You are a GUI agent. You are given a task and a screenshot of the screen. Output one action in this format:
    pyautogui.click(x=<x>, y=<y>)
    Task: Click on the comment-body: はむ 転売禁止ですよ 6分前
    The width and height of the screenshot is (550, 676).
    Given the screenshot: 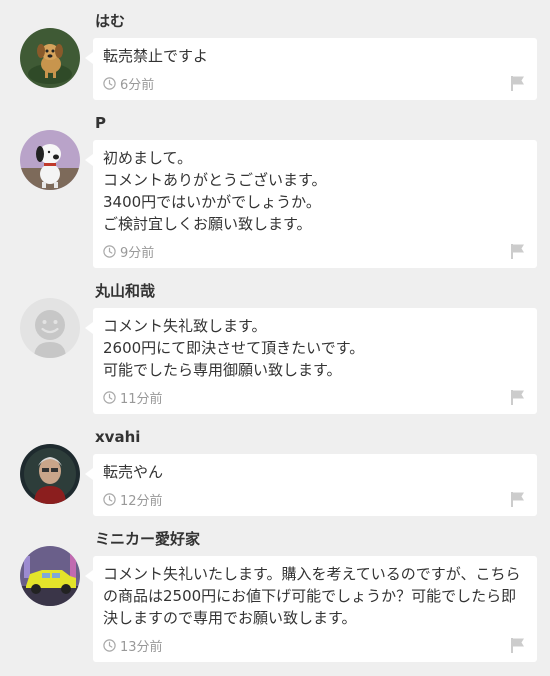 What is the action you would take?
    pyautogui.click(x=311, y=55)
    